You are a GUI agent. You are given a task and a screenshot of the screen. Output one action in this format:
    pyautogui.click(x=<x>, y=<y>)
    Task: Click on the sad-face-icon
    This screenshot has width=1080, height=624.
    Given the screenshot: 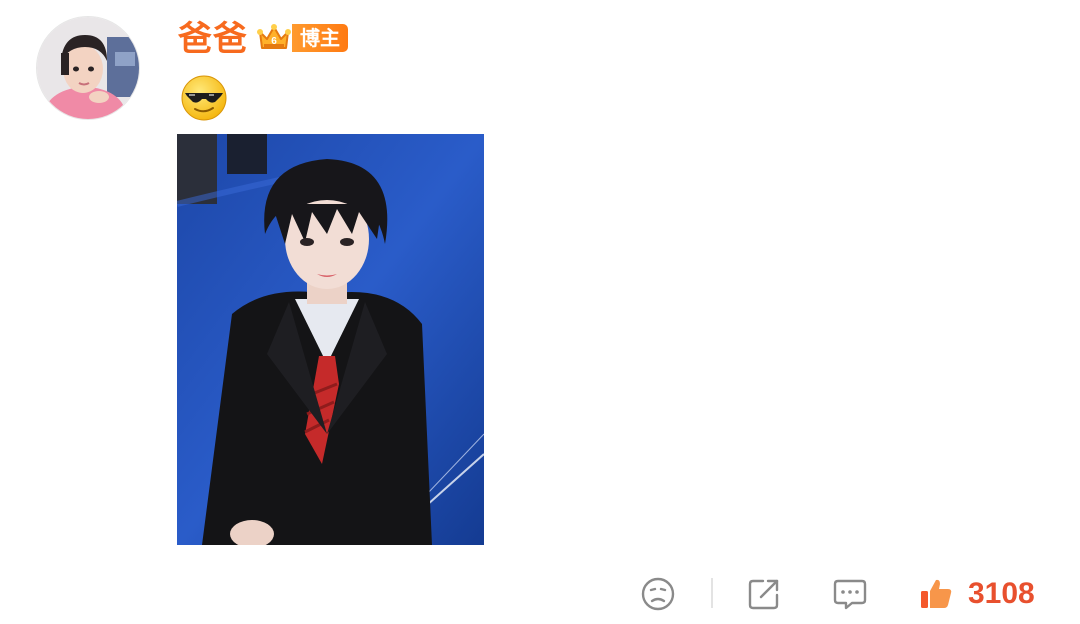 What is the action you would take?
    pyautogui.click(x=658, y=594)
    